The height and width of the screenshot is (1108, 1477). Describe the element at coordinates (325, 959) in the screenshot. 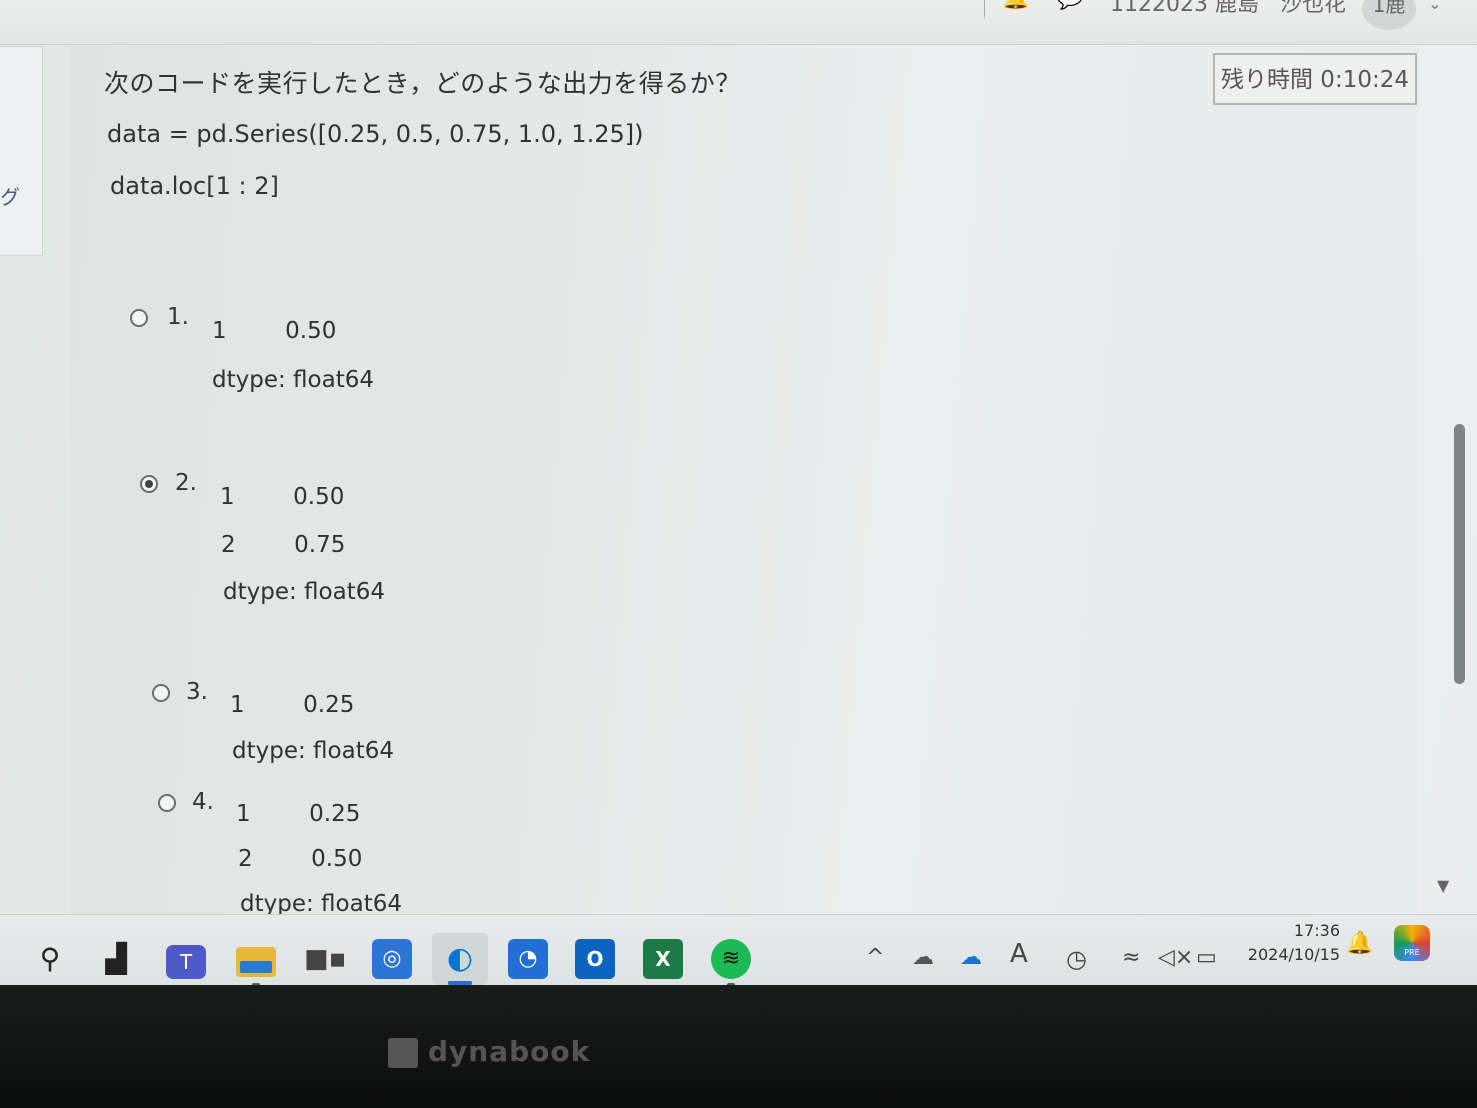

I see `camera-app-icon: ■▪` at that location.